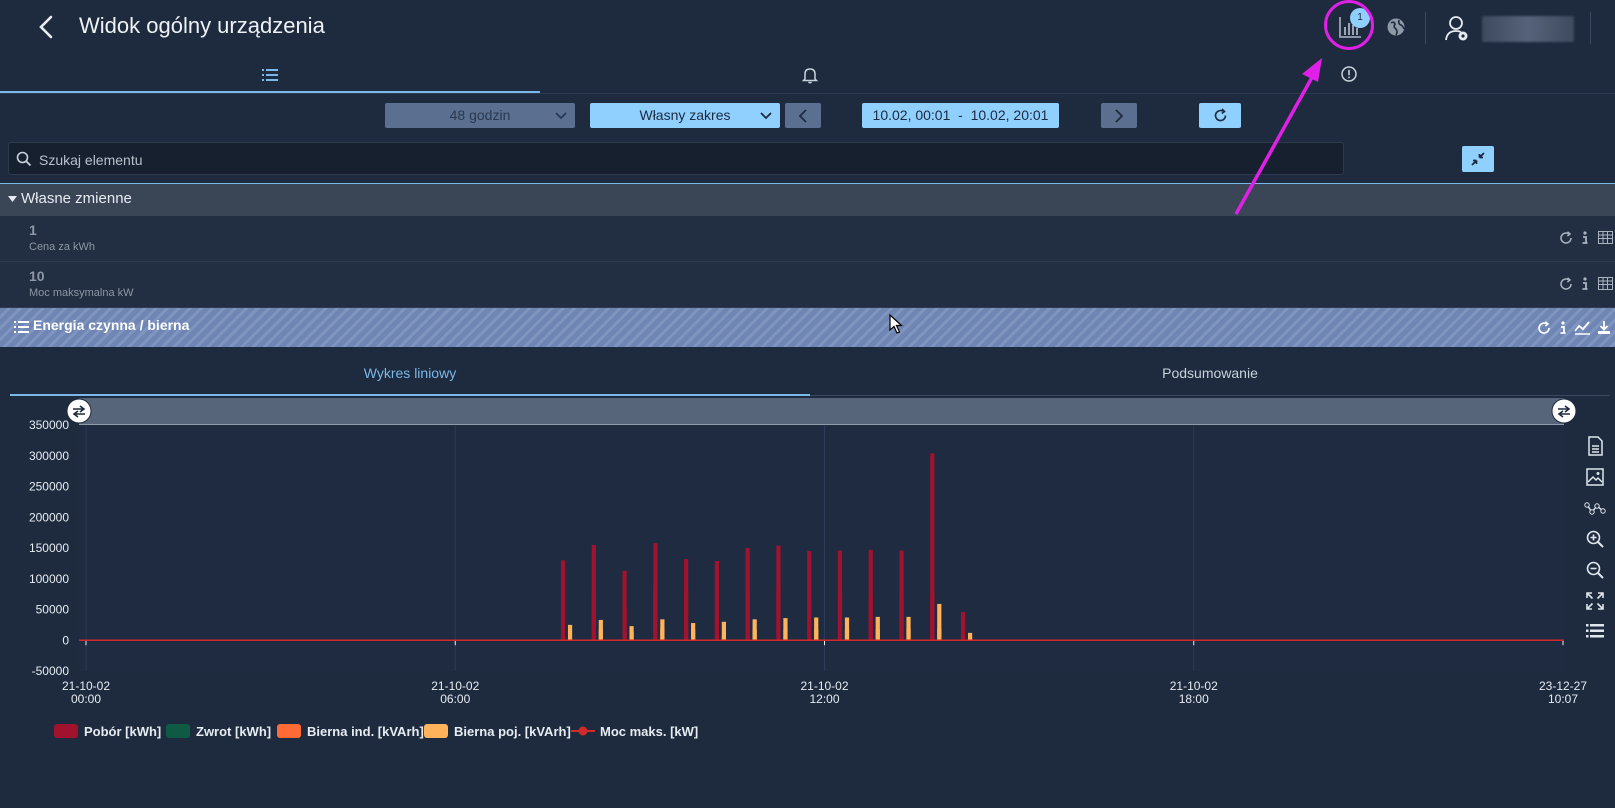 This screenshot has width=1615, height=808. What do you see at coordinates (1349, 25) in the screenshot?
I see `highlight-circle-annotation` at bounding box center [1349, 25].